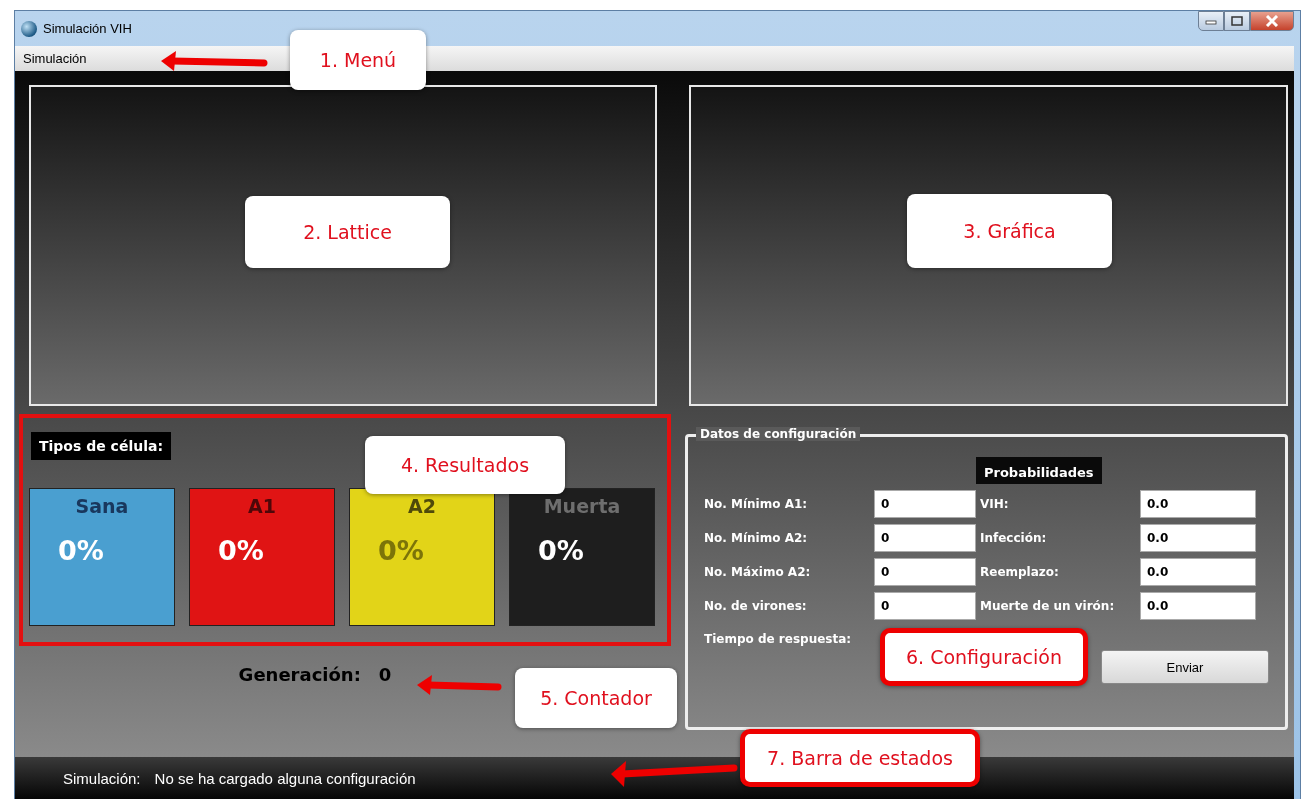  I want to click on status-label: Simulación:, so click(102, 778).